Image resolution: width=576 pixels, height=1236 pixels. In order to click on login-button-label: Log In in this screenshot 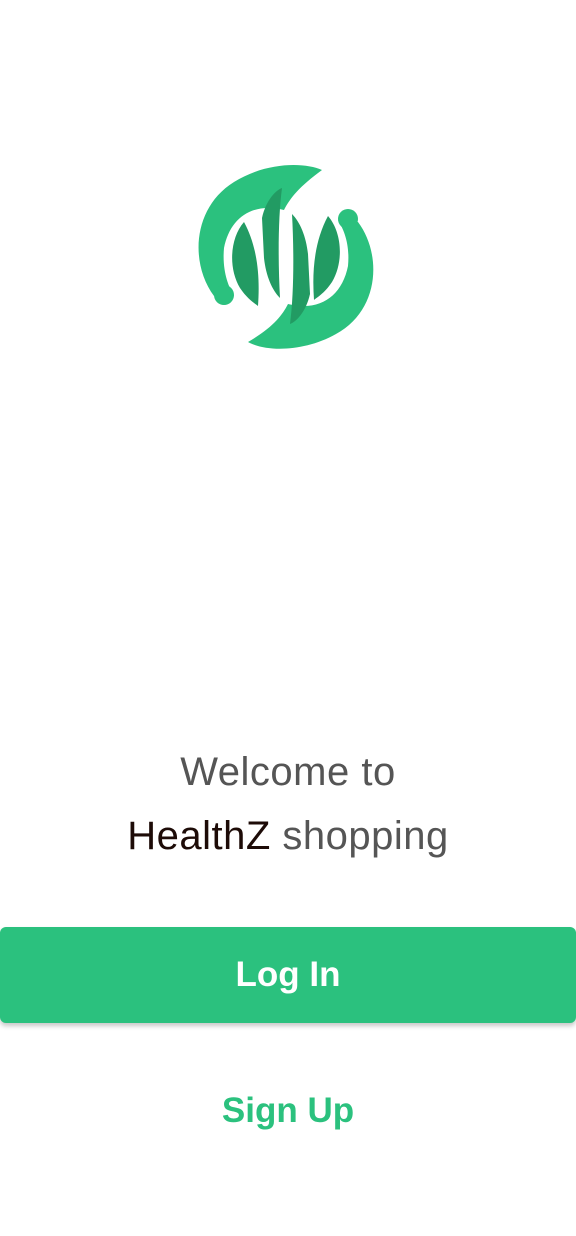, I will do `click(288, 974)`.